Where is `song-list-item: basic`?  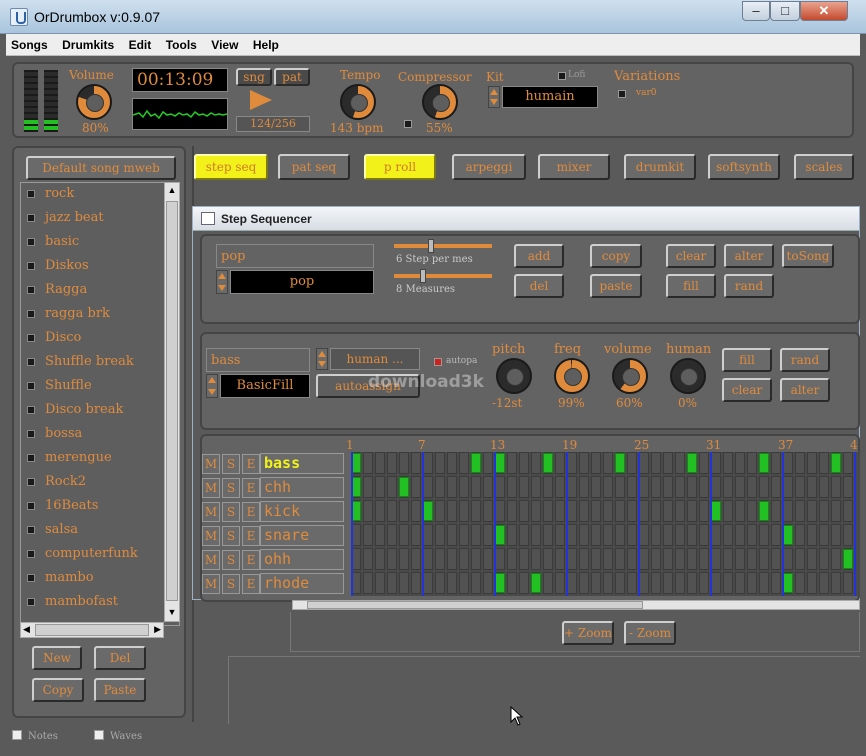
song-list-item: basic is located at coordinates (100, 243).